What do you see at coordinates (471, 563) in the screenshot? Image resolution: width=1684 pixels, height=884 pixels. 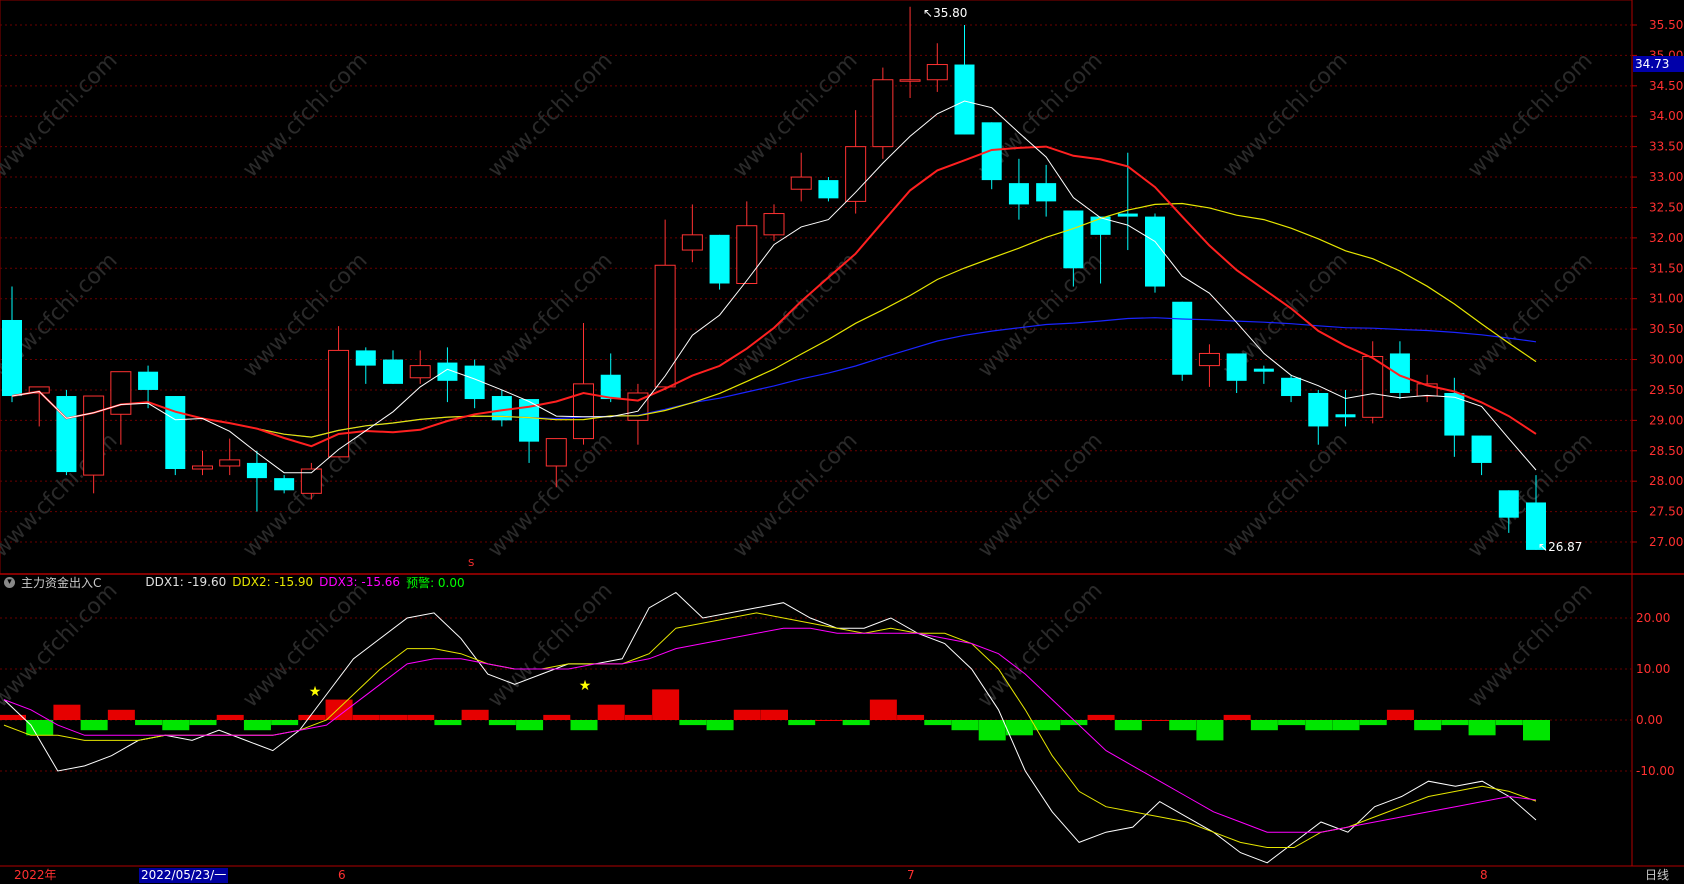 I see `dividend-mark: S` at bounding box center [471, 563].